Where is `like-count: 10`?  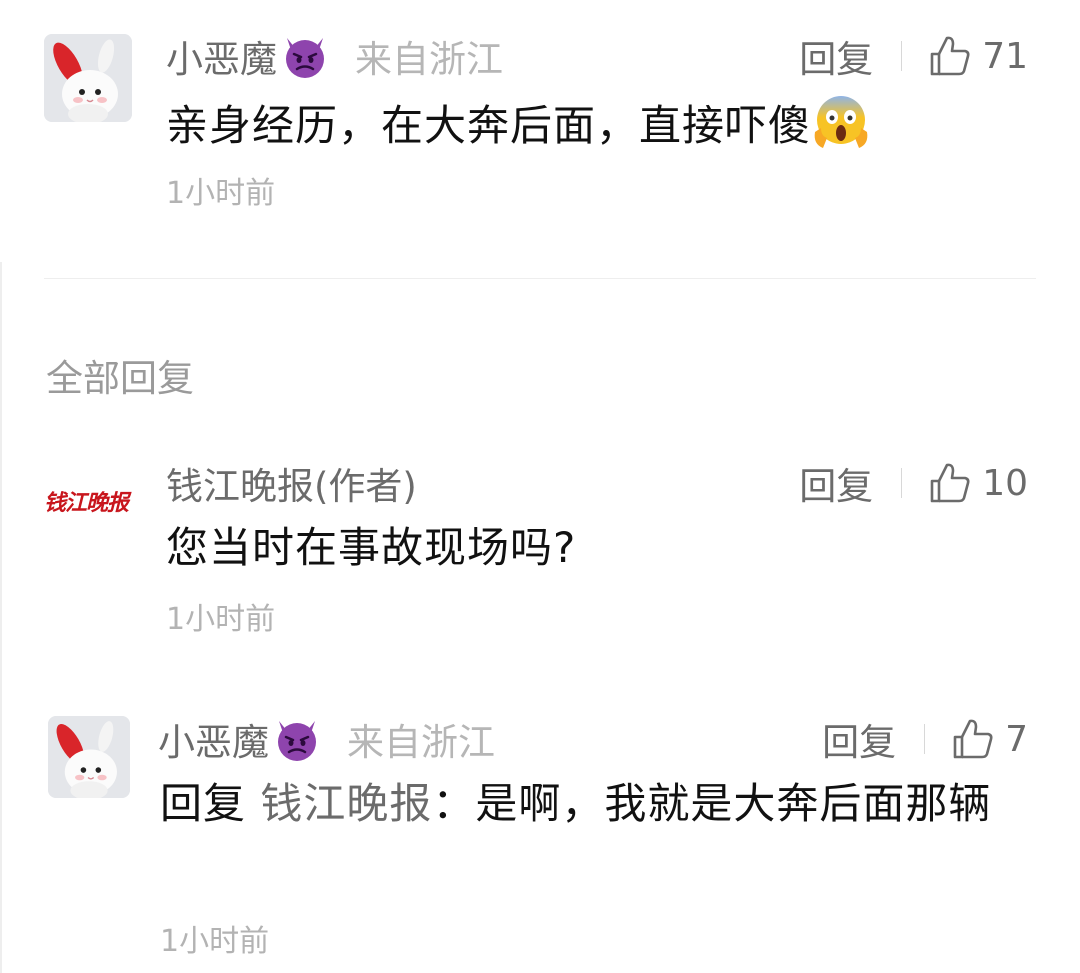
like-count: 10 is located at coordinates (1005, 483).